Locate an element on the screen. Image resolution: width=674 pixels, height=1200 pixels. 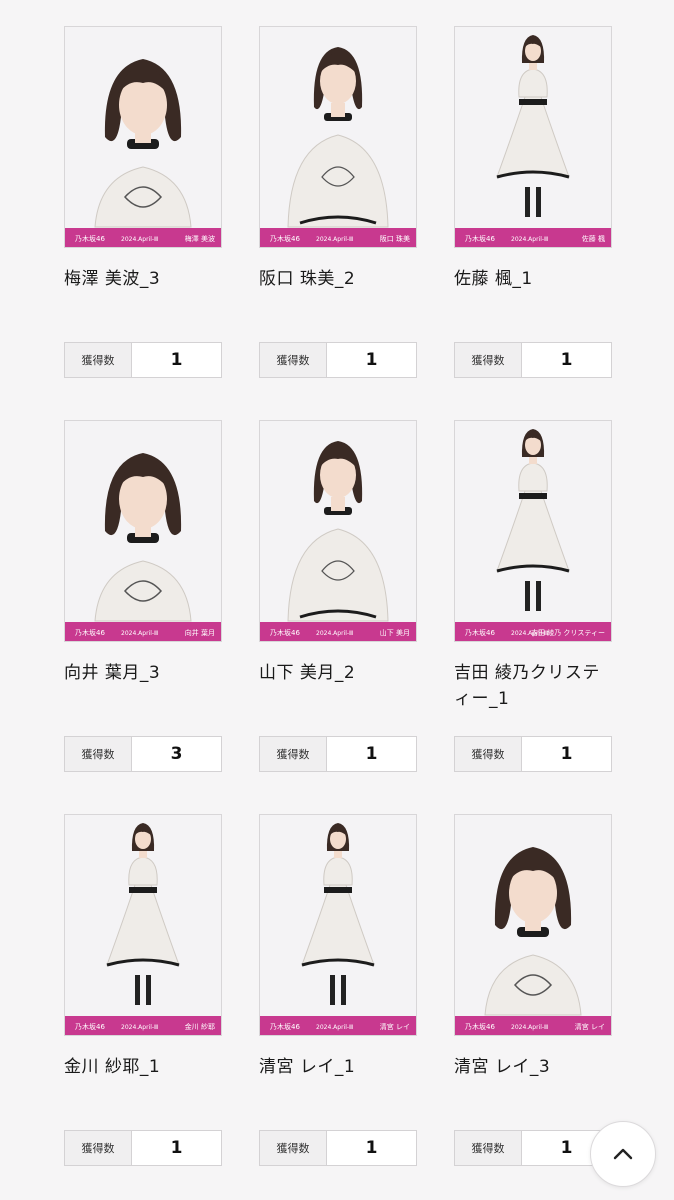
member-name: 清宮 レイ_3 is located at coordinates (502, 1067).